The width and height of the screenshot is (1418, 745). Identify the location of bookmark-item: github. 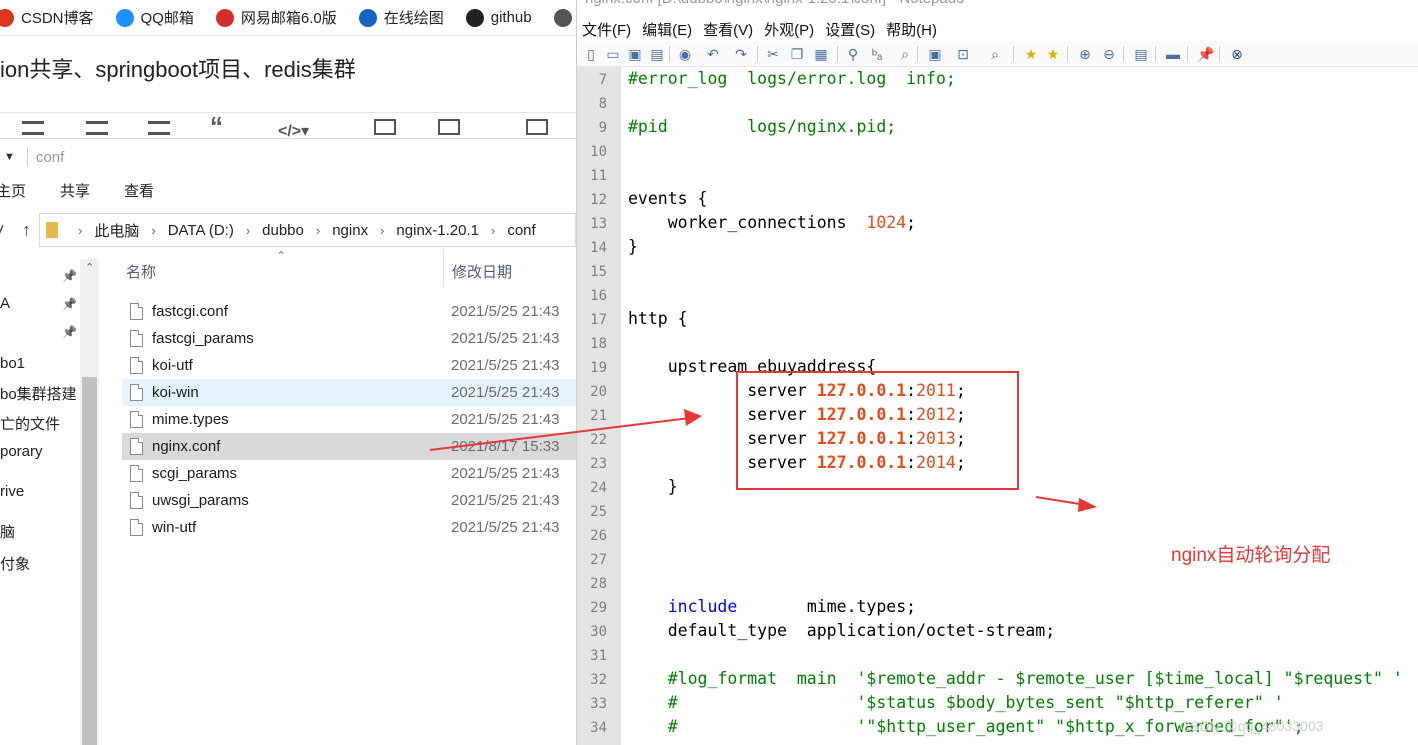
(498, 17).